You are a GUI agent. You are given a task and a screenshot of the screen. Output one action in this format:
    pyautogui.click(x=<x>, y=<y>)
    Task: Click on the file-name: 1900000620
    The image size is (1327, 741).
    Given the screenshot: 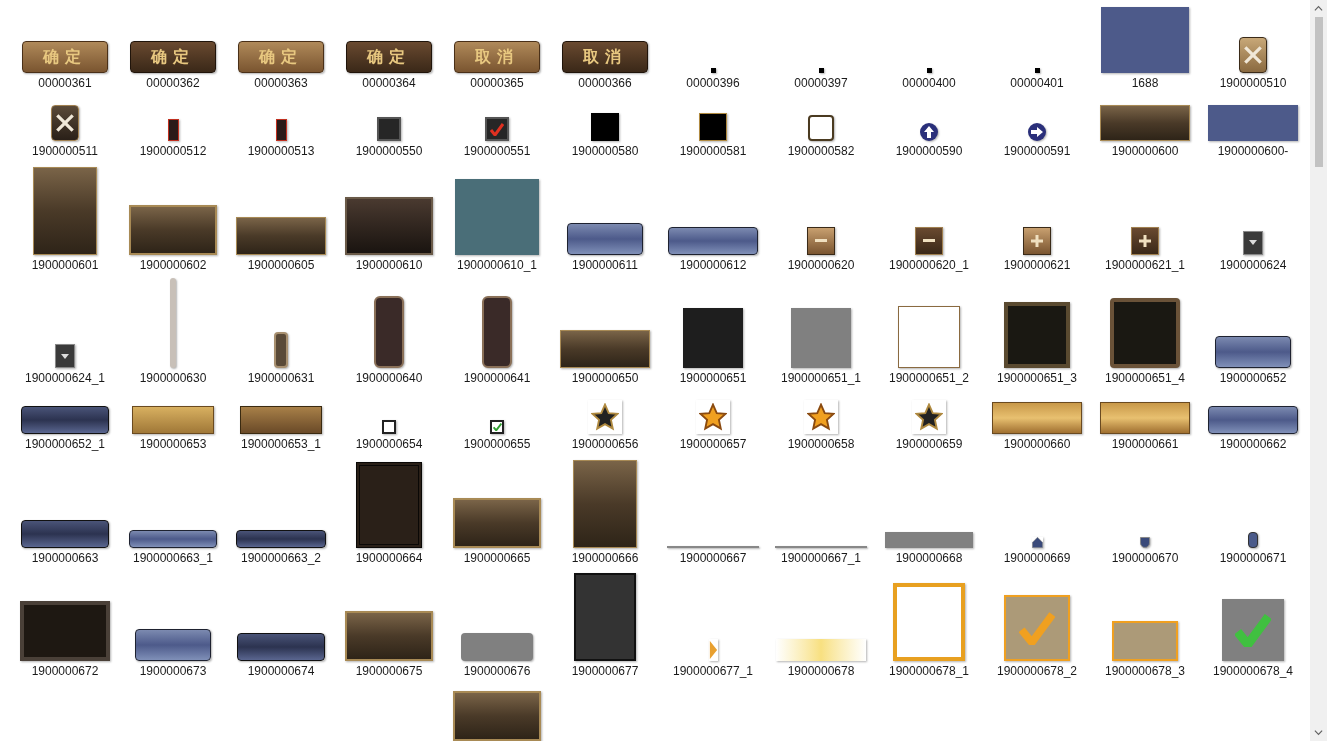 What is the action you would take?
    pyautogui.click(x=821, y=265)
    